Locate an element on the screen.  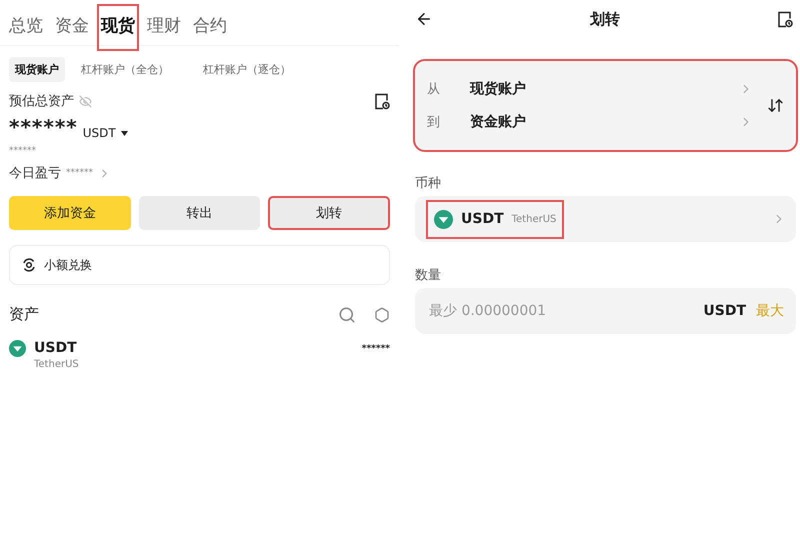
coin-selector: USDT TetherUS is located at coordinates (605, 219).